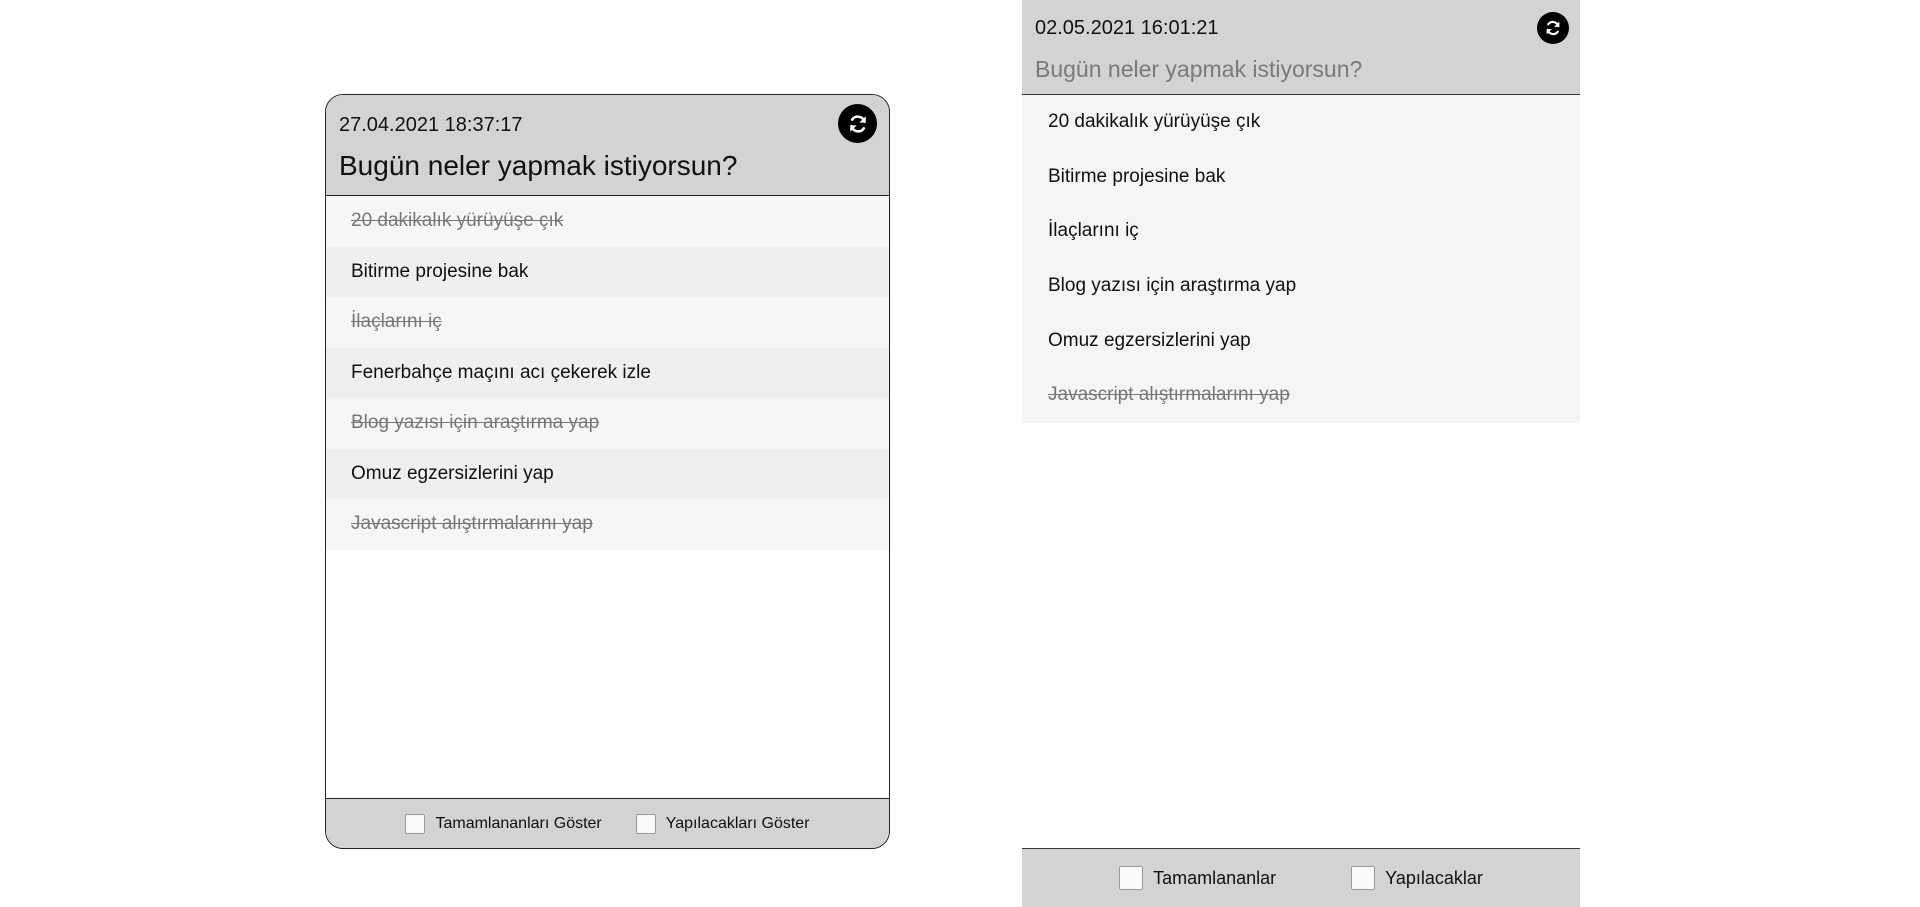 This screenshot has height=907, width=1920. I want to click on show-completed-label: Tamamlananları Göster, so click(518, 823).